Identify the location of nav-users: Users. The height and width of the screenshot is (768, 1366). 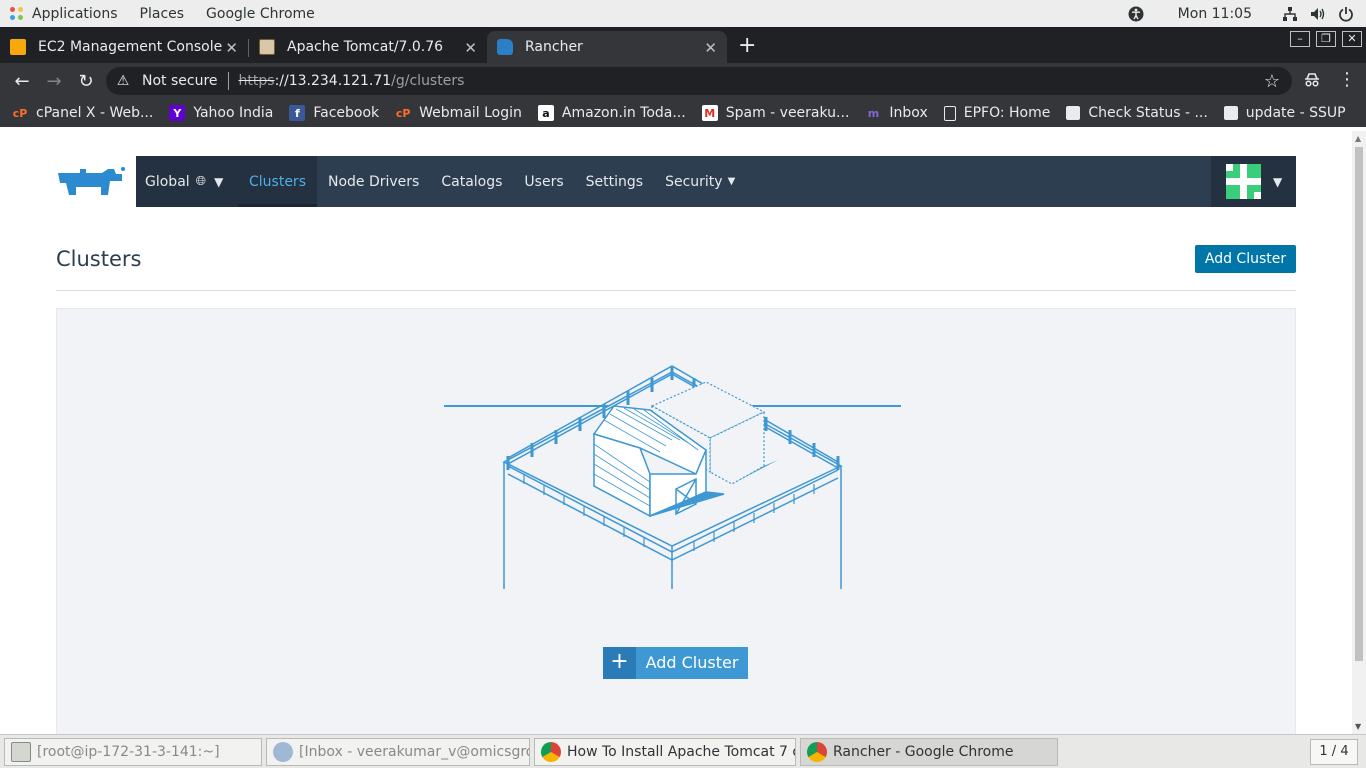
(543, 181).